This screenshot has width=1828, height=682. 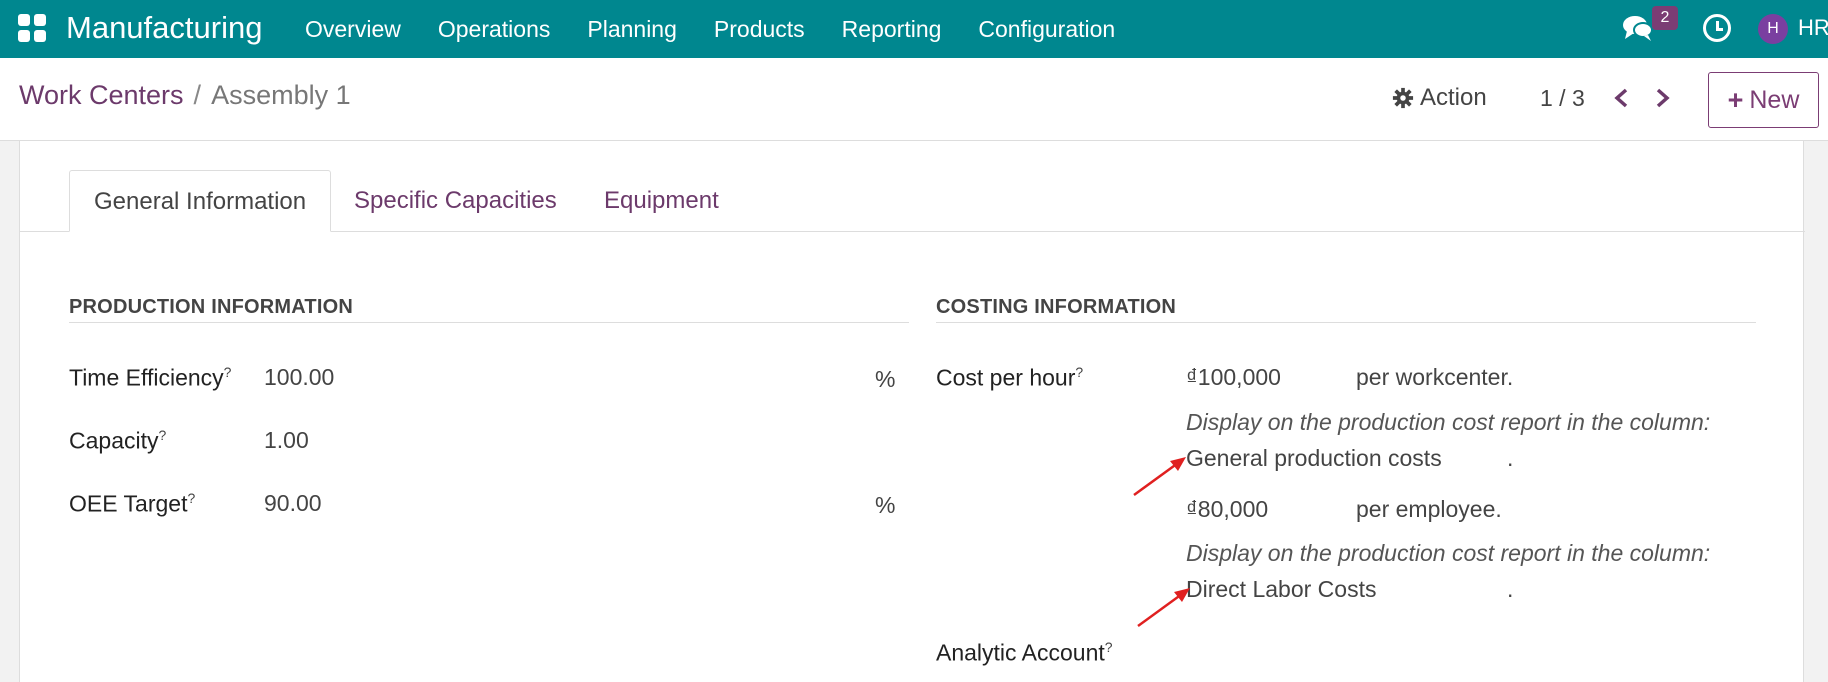 What do you see at coordinates (1813, 28) in the screenshot?
I see `user-name: HR` at bounding box center [1813, 28].